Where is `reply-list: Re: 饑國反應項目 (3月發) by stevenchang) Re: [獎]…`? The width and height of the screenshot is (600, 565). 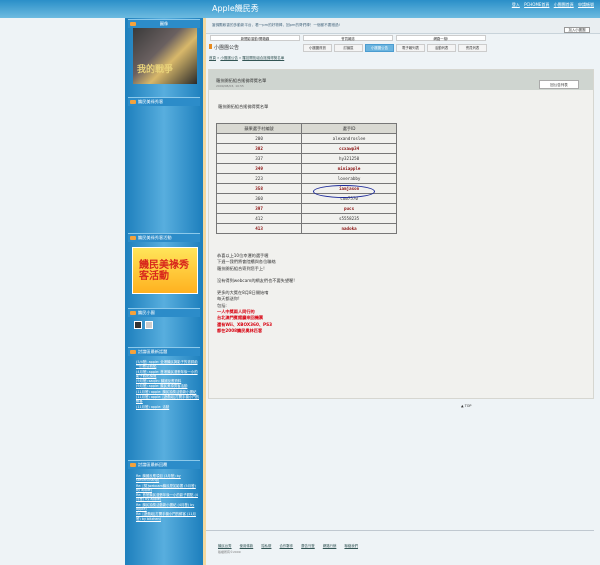 reply-list: Re: 饑國反應項目 (3月發) by stevenchang) Re: [獎]… is located at coordinates (168, 498).